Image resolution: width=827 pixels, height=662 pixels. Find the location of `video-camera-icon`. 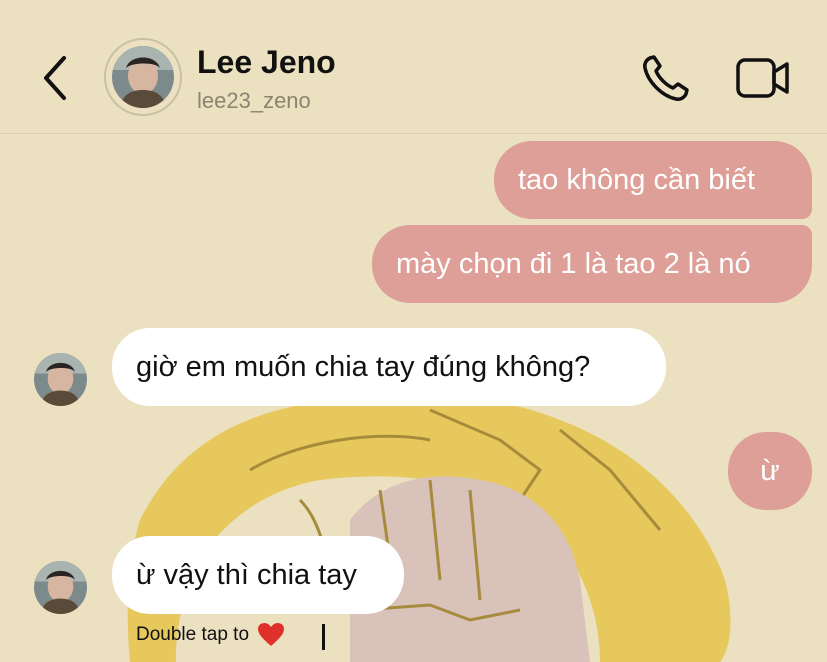

video-camera-icon is located at coordinates (762, 78).